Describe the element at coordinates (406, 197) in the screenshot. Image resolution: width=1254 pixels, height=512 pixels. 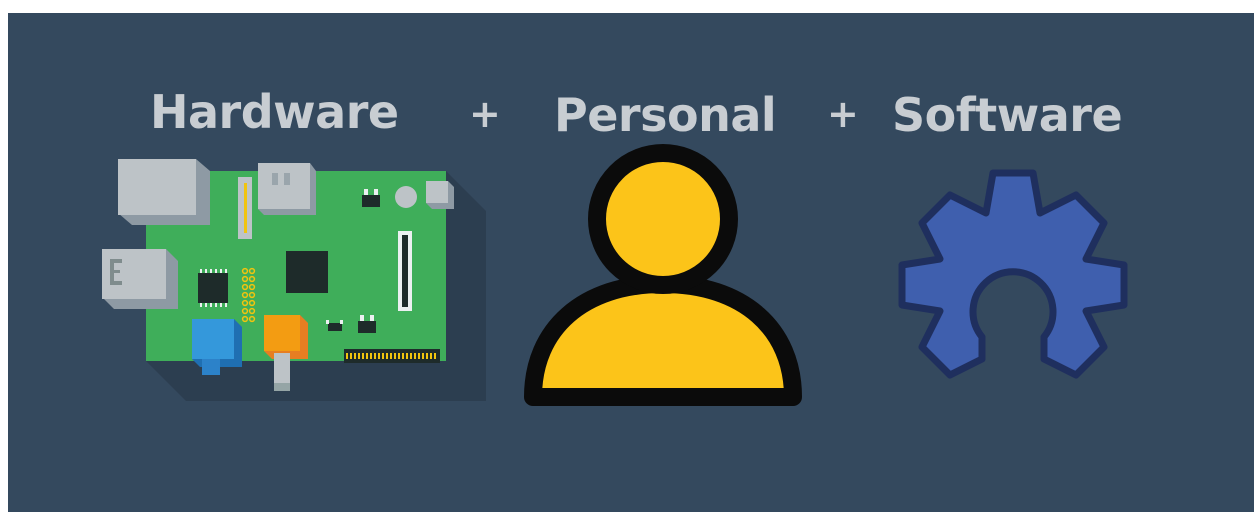
I see `led` at that location.